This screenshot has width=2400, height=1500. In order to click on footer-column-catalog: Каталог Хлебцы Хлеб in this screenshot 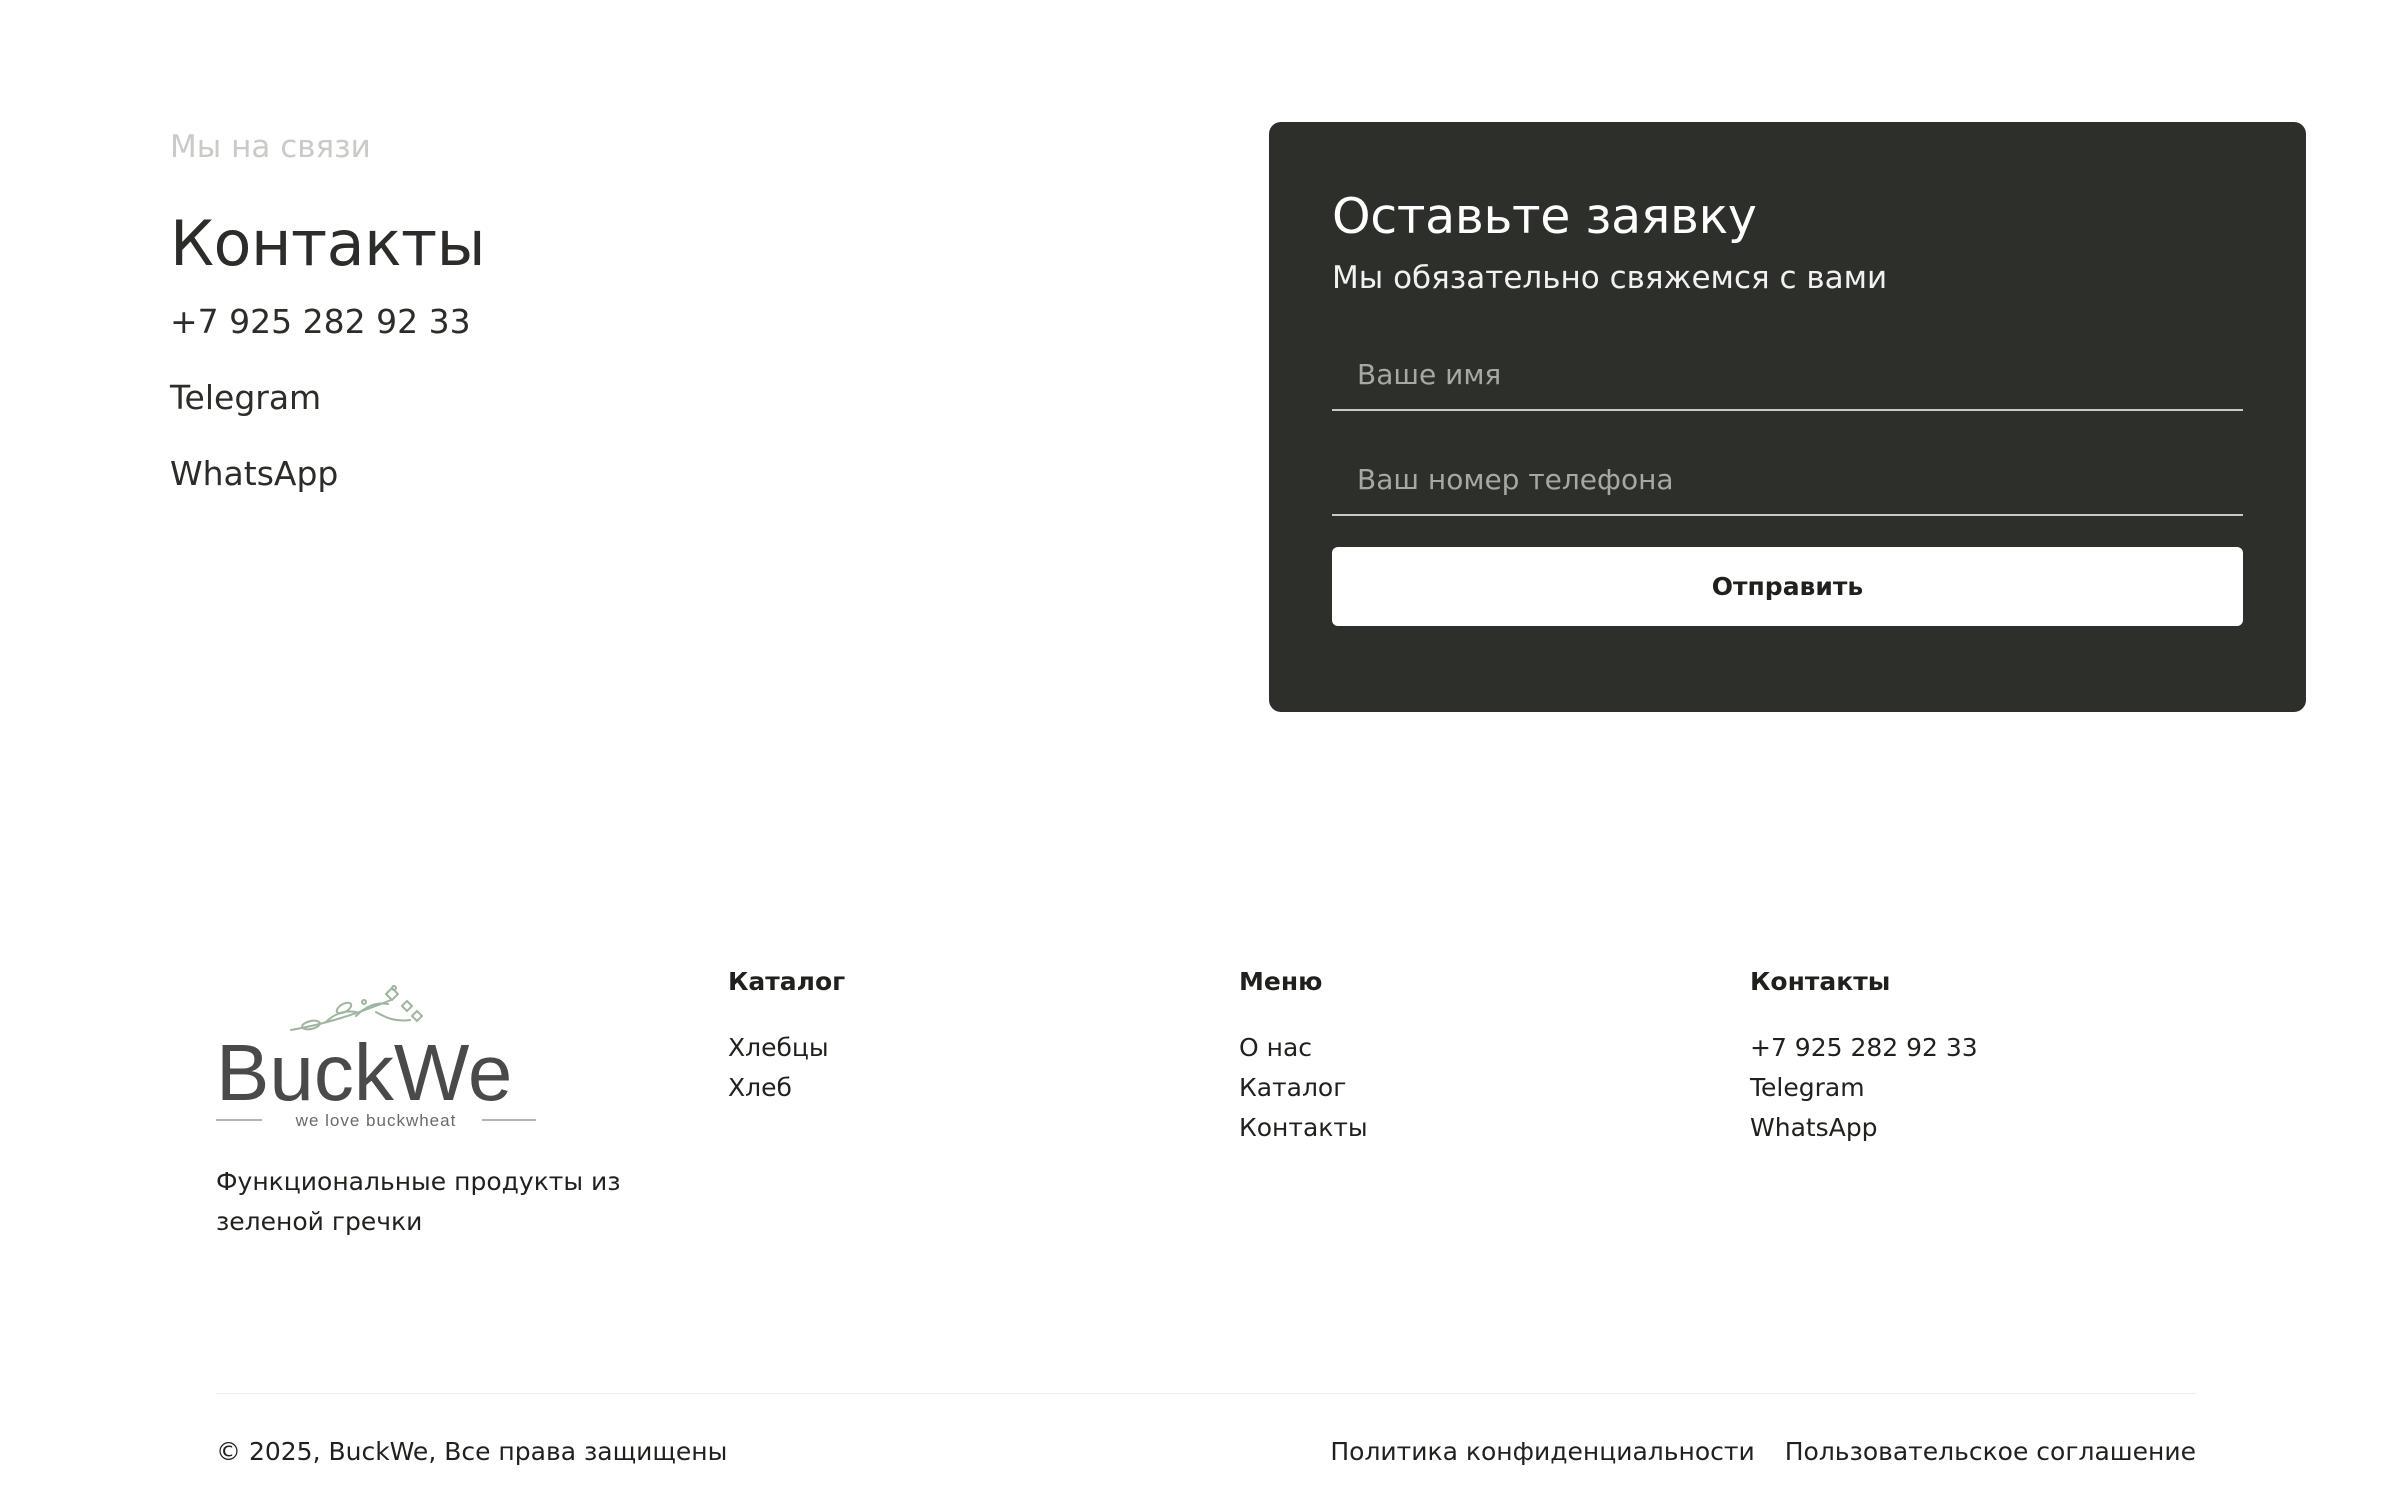, I will do `click(786, 1035)`.